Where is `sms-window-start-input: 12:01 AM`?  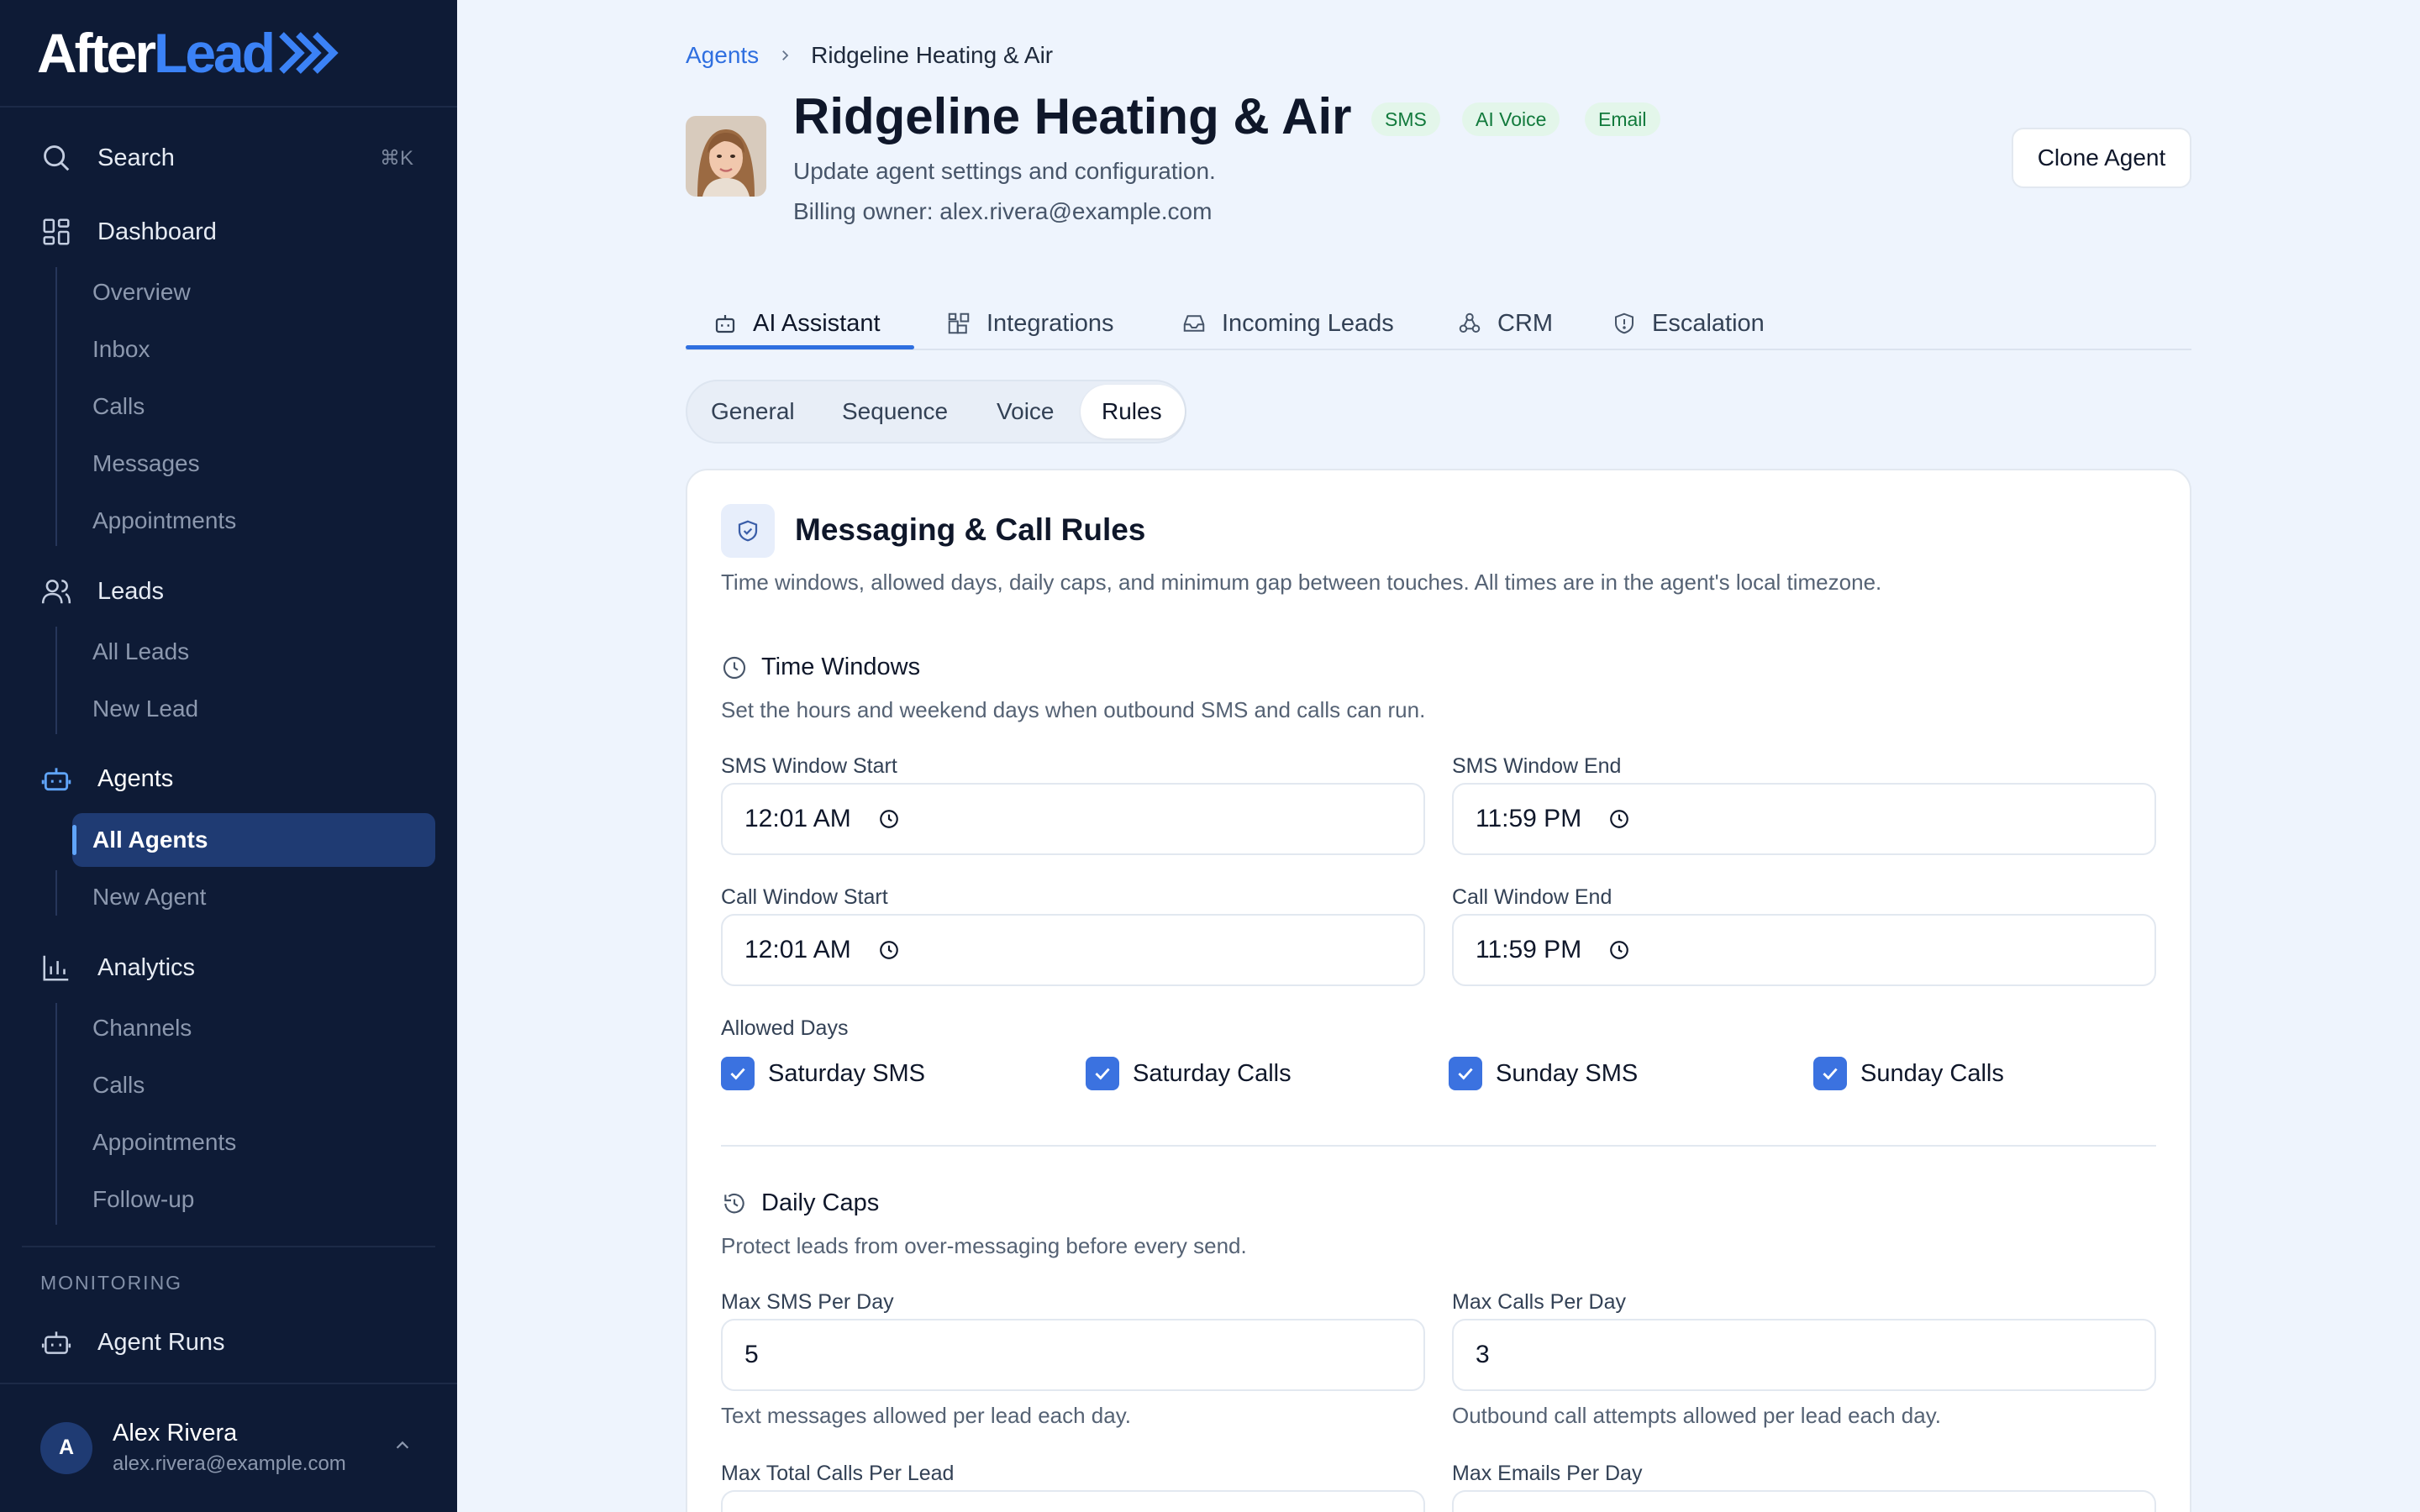
sms-window-start-input: 12:01 AM is located at coordinates (1073, 819).